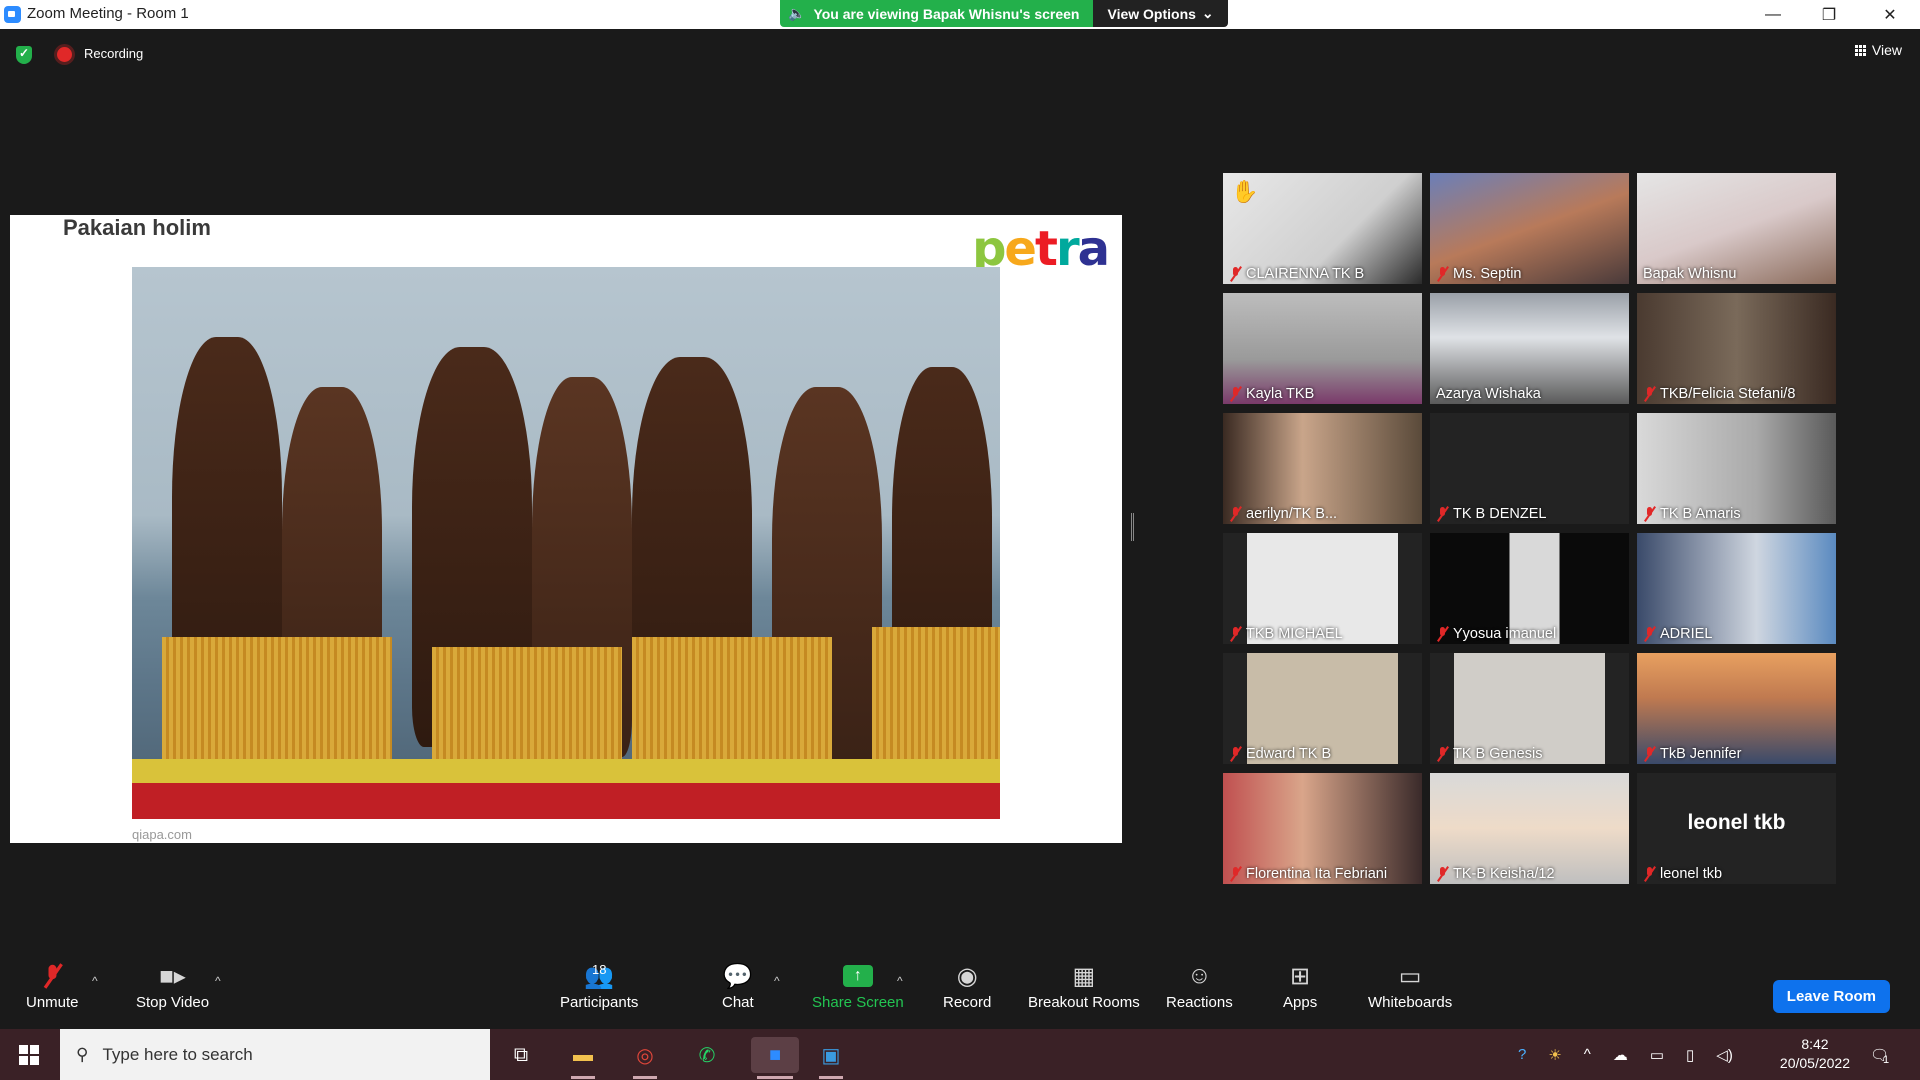 The height and width of the screenshot is (1080, 1920). I want to click on breakout-rooms-icon: ▦, so click(1084, 976).